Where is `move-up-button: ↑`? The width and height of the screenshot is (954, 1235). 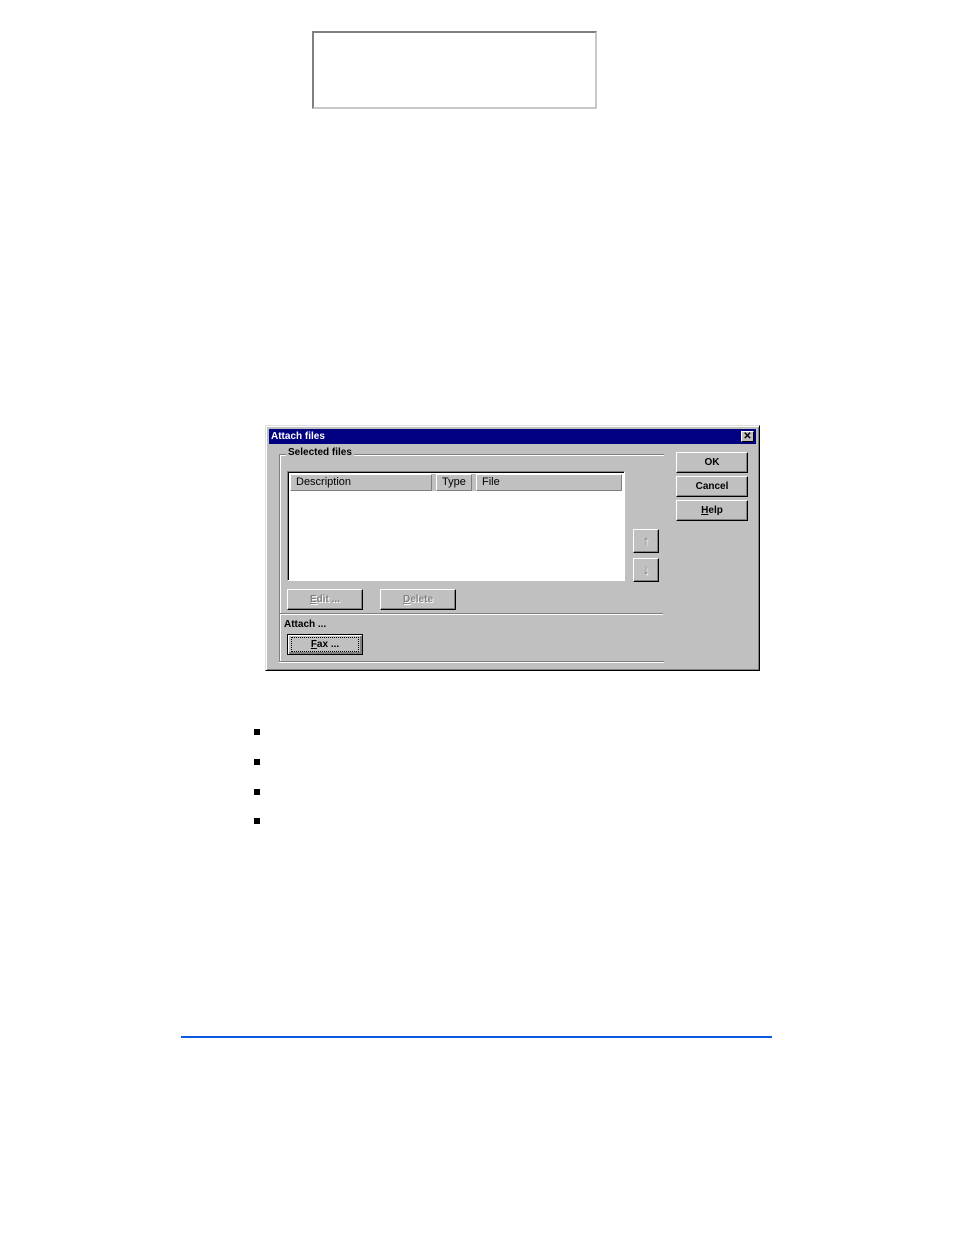
move-up-button: ↑ is located at coordinates (646, 541).